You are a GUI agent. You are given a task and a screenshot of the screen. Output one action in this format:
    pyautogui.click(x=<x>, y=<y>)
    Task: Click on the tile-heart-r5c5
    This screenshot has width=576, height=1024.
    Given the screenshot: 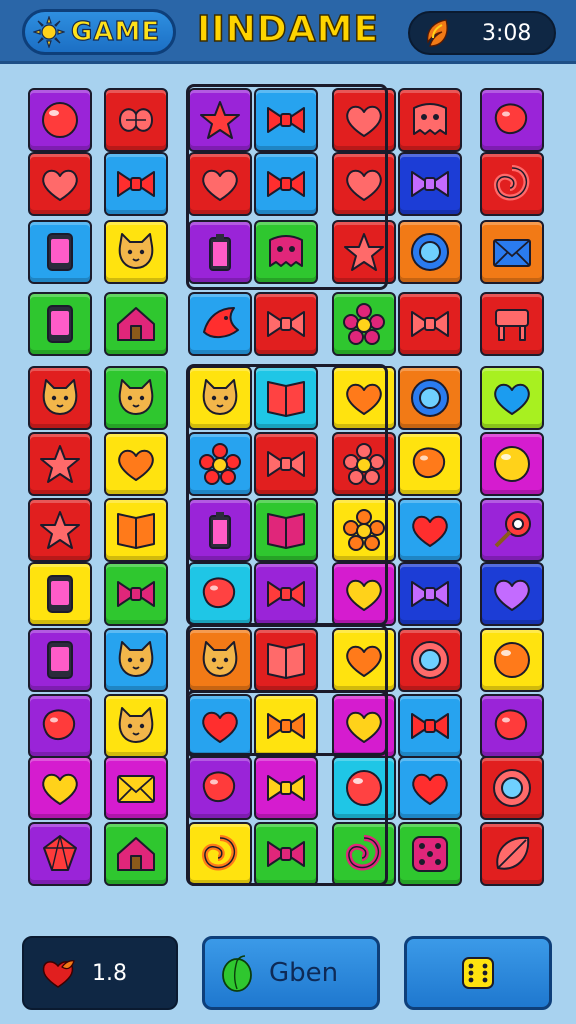 What is the action you would take?
    pyautogui.click(x=364, y=398)
    